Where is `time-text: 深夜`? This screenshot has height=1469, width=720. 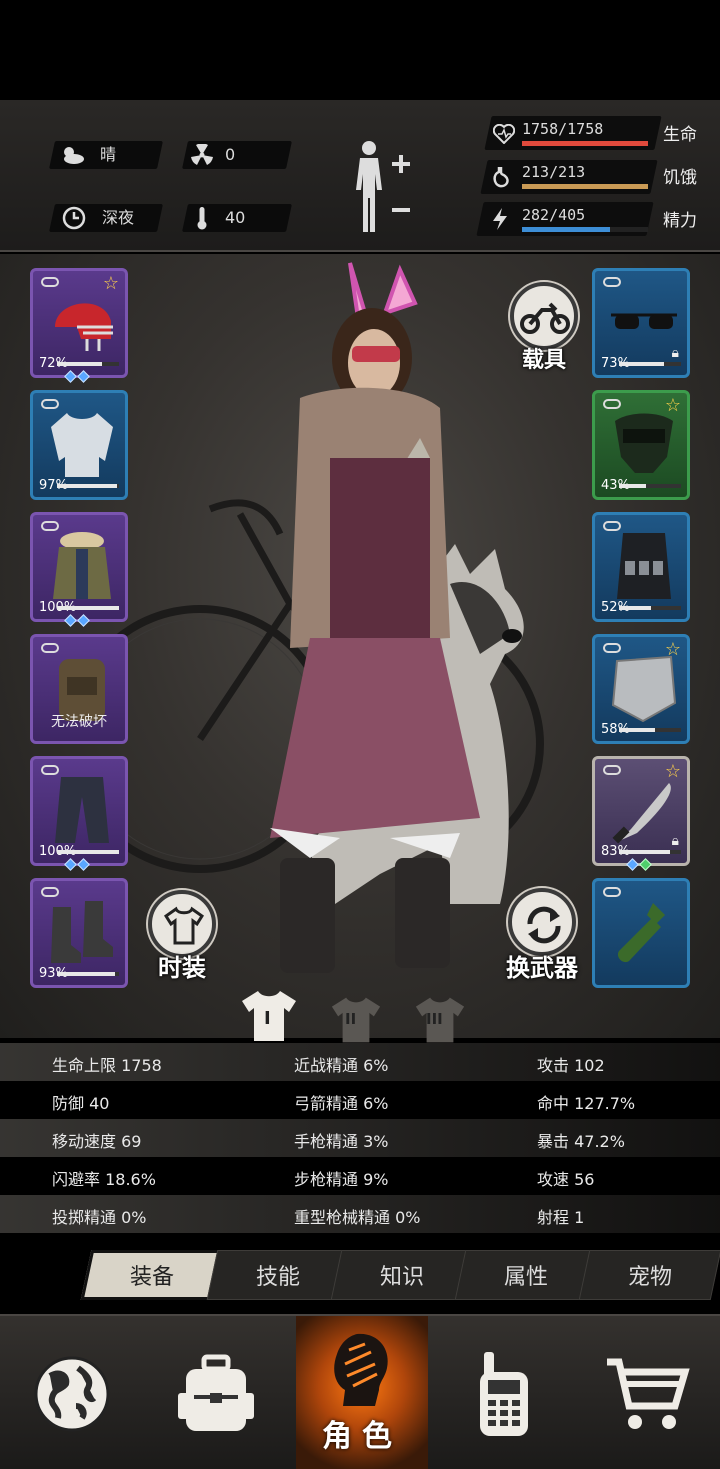 time-text: 深夜 is located at coordinates (118, 217).